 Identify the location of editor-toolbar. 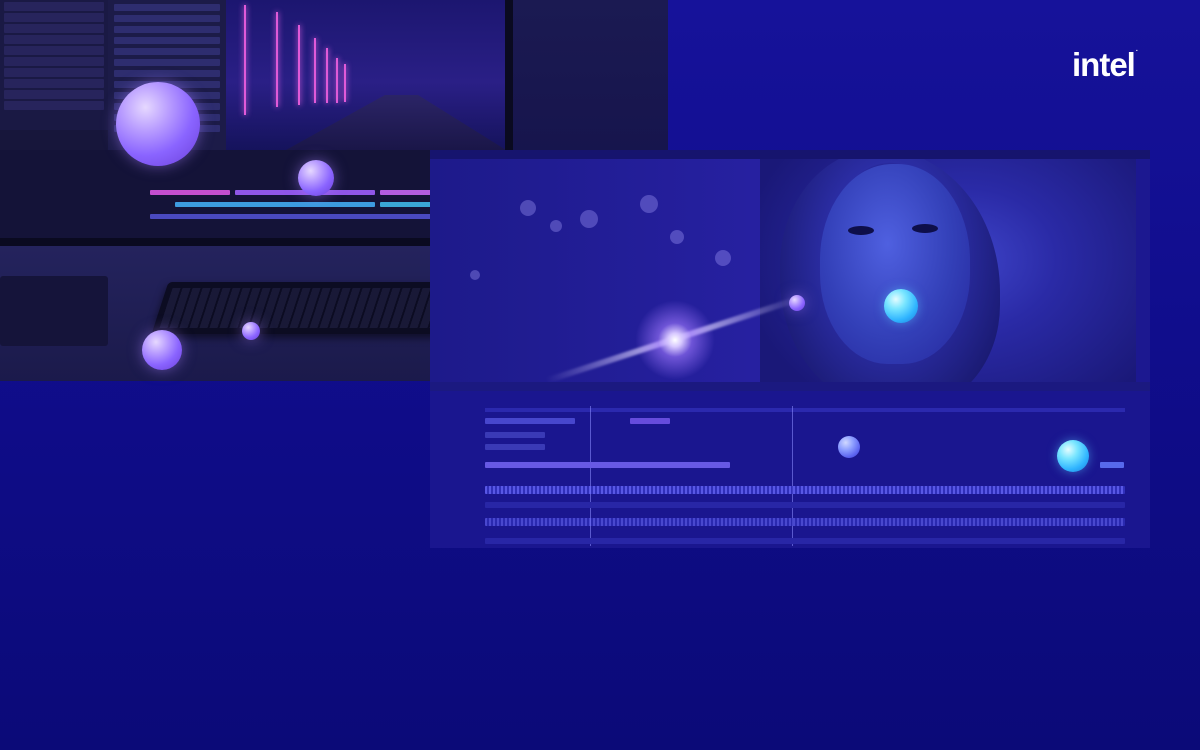
(790, 154).